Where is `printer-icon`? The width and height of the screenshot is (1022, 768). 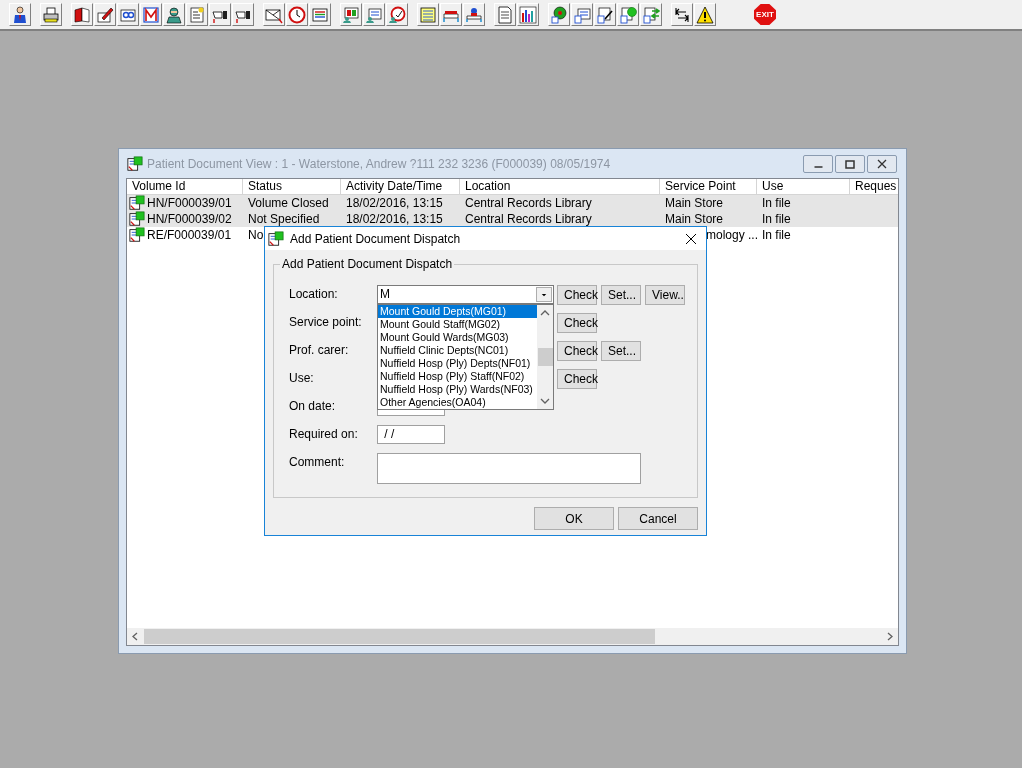 printer-icon is located at coordinates (51, 14).